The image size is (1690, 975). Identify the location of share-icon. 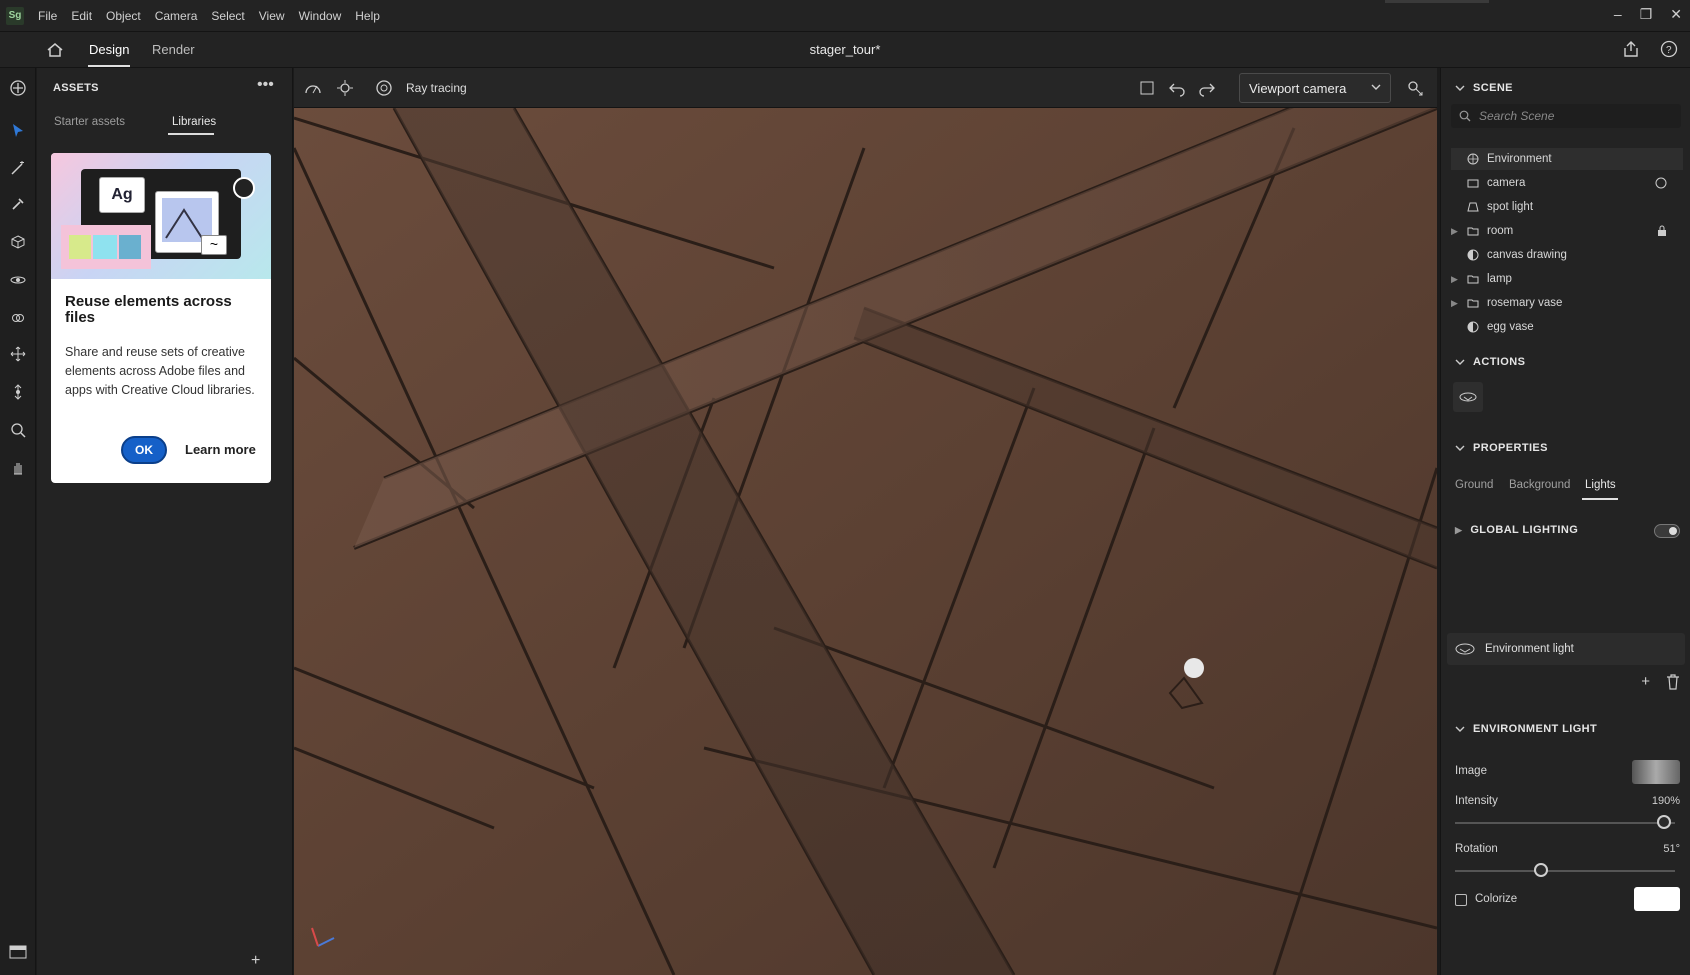
(1631, 49).